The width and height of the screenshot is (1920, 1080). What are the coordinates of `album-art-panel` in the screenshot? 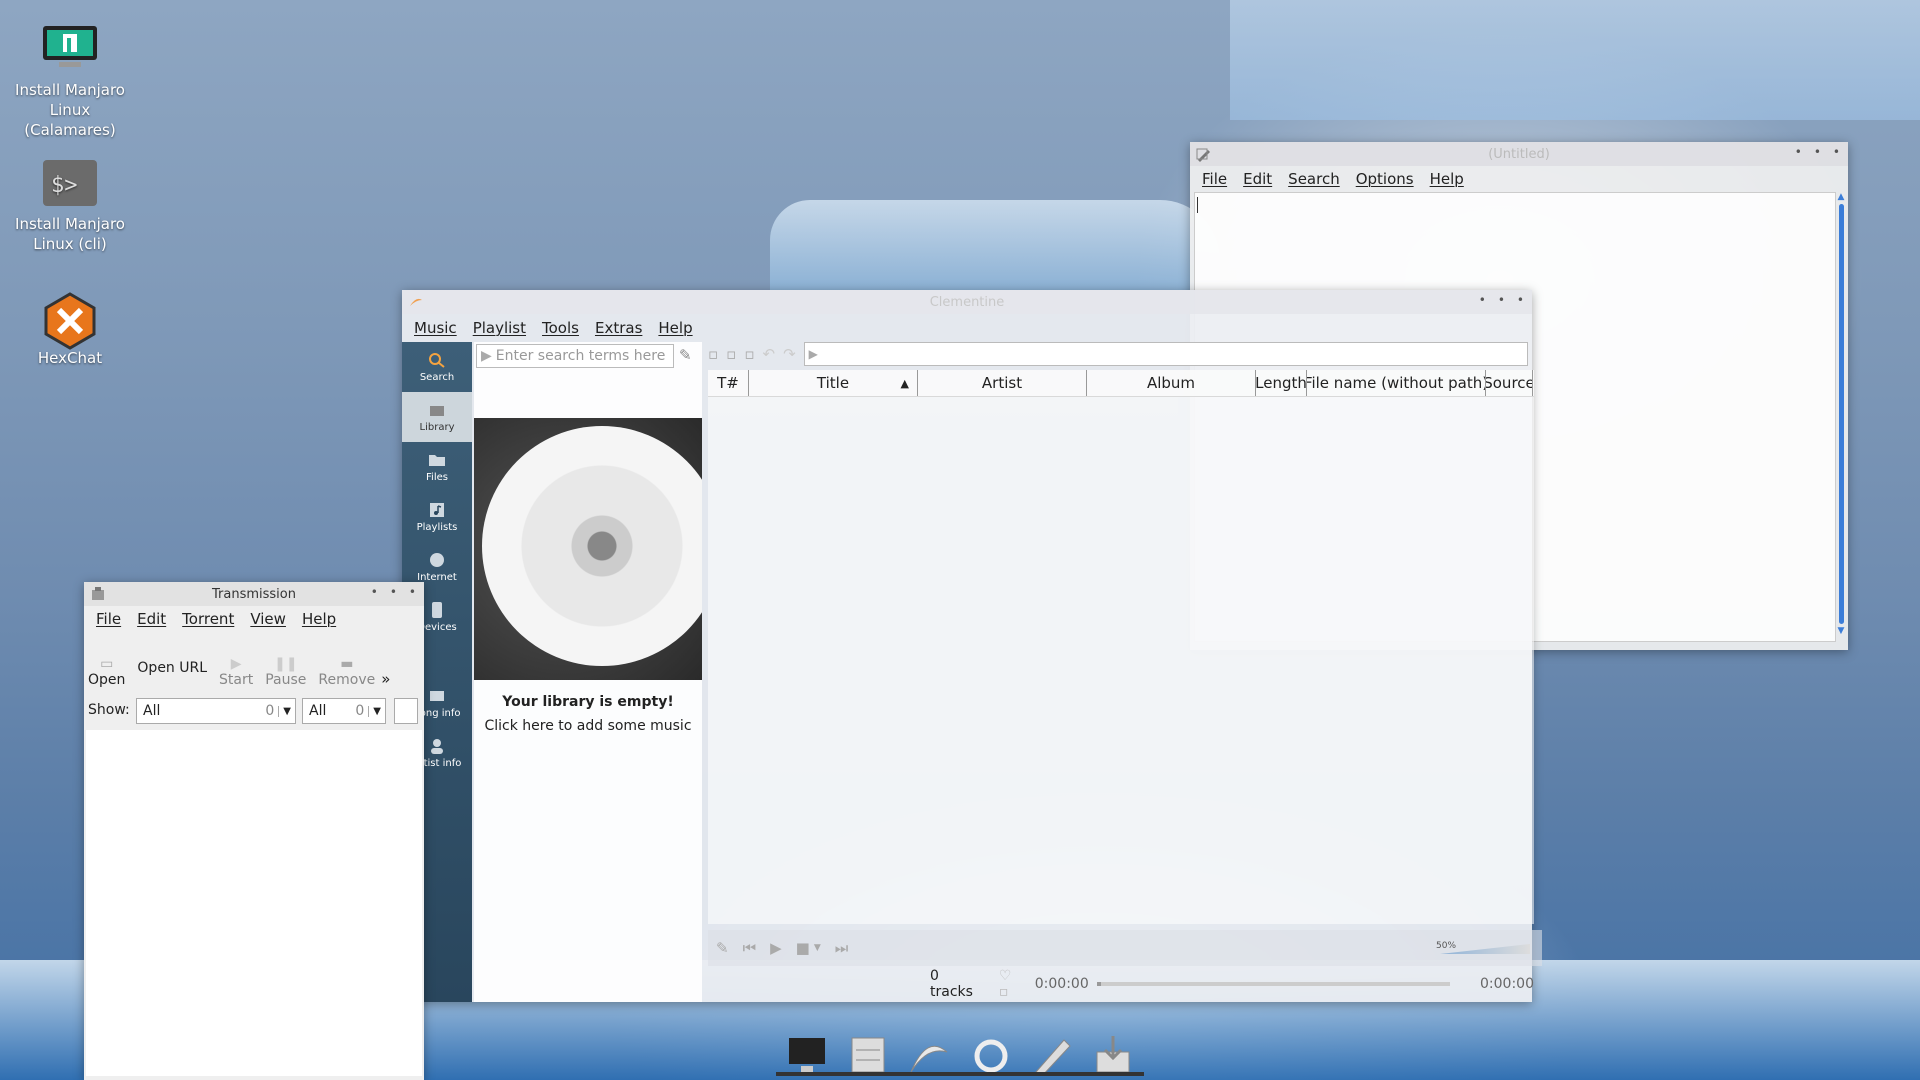 It's located at (588, 549).